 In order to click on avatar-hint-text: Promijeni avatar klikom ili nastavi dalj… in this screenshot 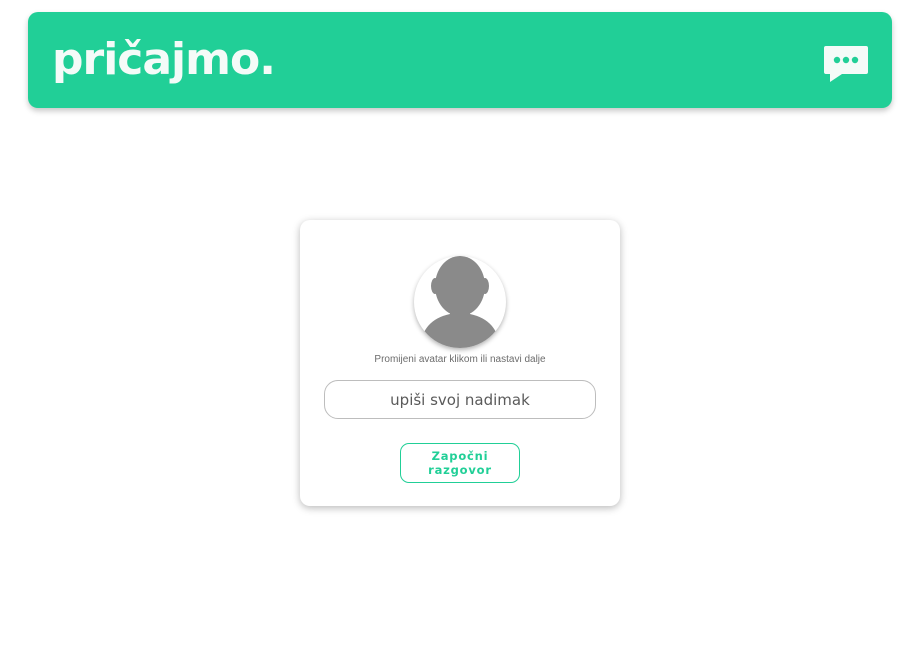, I will do `click(460, 359)`.